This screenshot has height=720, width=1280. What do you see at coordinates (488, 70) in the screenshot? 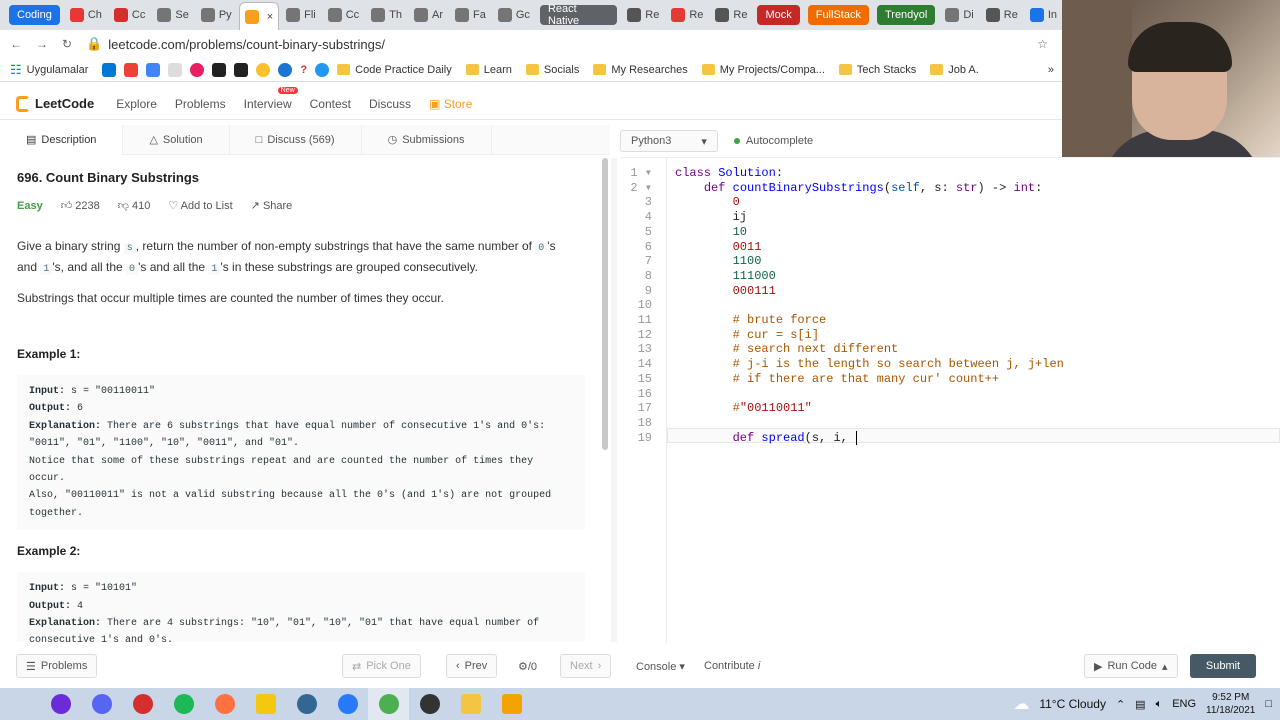
I see `bookmark-folder: Learn` at bounding box center [488, 70].